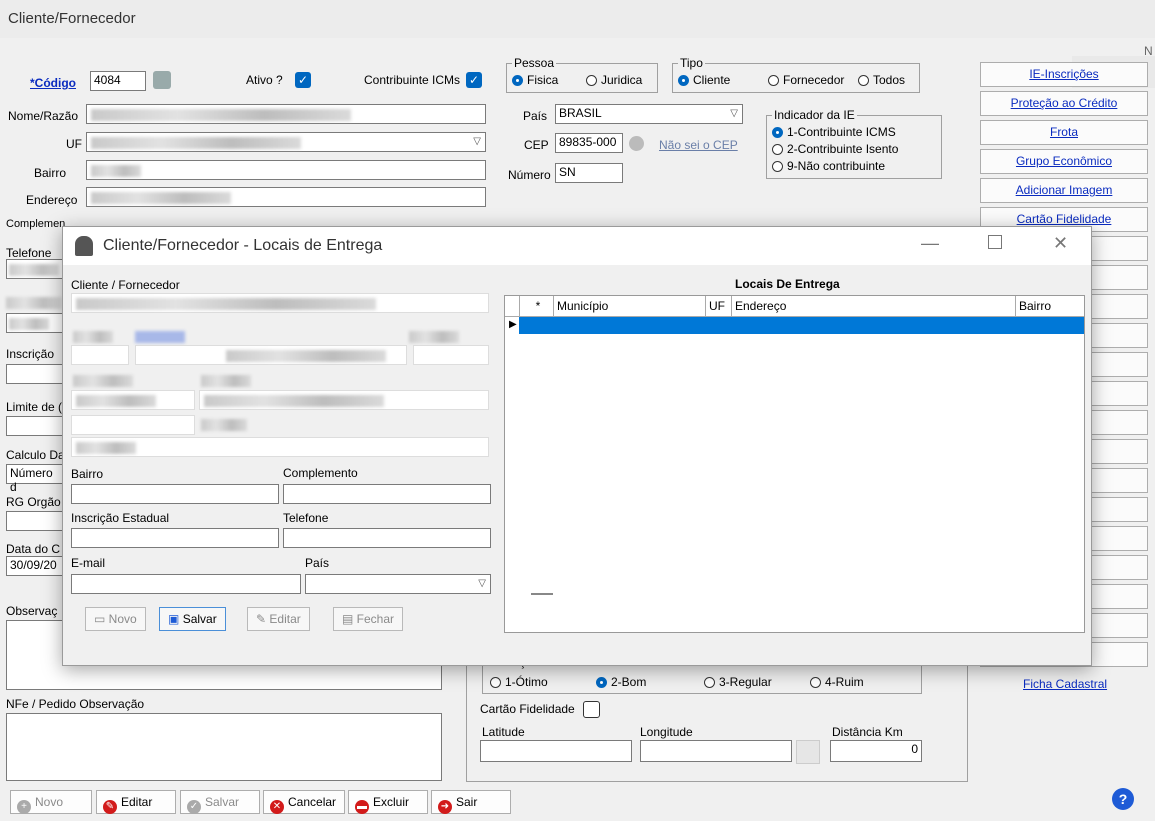 The image size is (1155, 821). I want to click on ie1-radio: 1-Contribuinte ICMS, so click(834, 132).